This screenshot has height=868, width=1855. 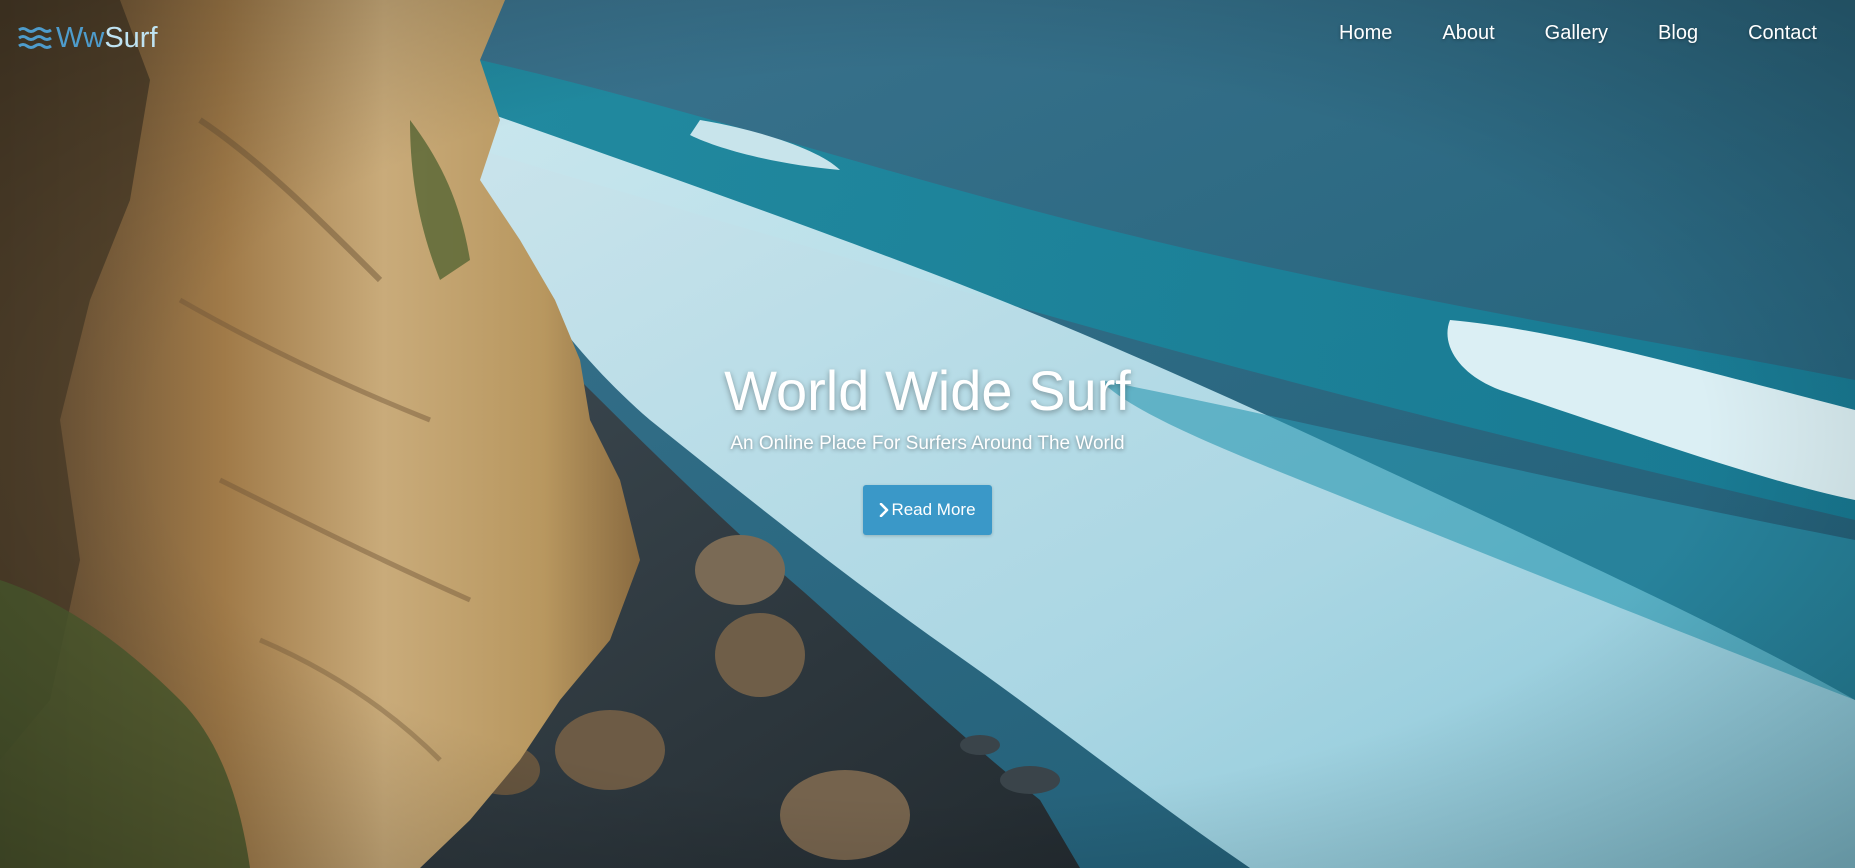 I want to click on nav-item-gallery: Gallery, so click(x=1576, y=33).